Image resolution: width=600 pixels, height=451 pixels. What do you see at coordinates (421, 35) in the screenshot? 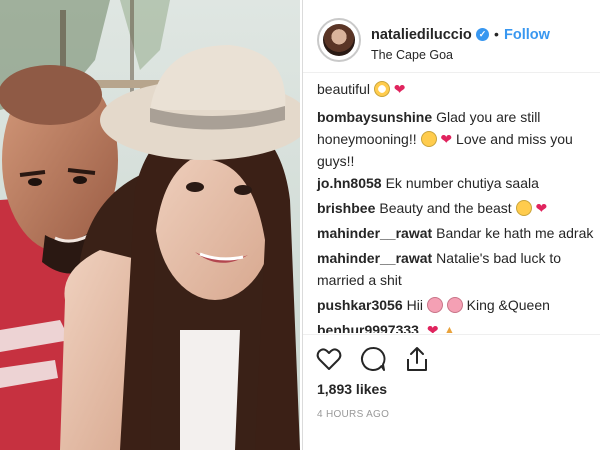
I see `username-link: nataliediluccio` at bounding box center [421, 35].